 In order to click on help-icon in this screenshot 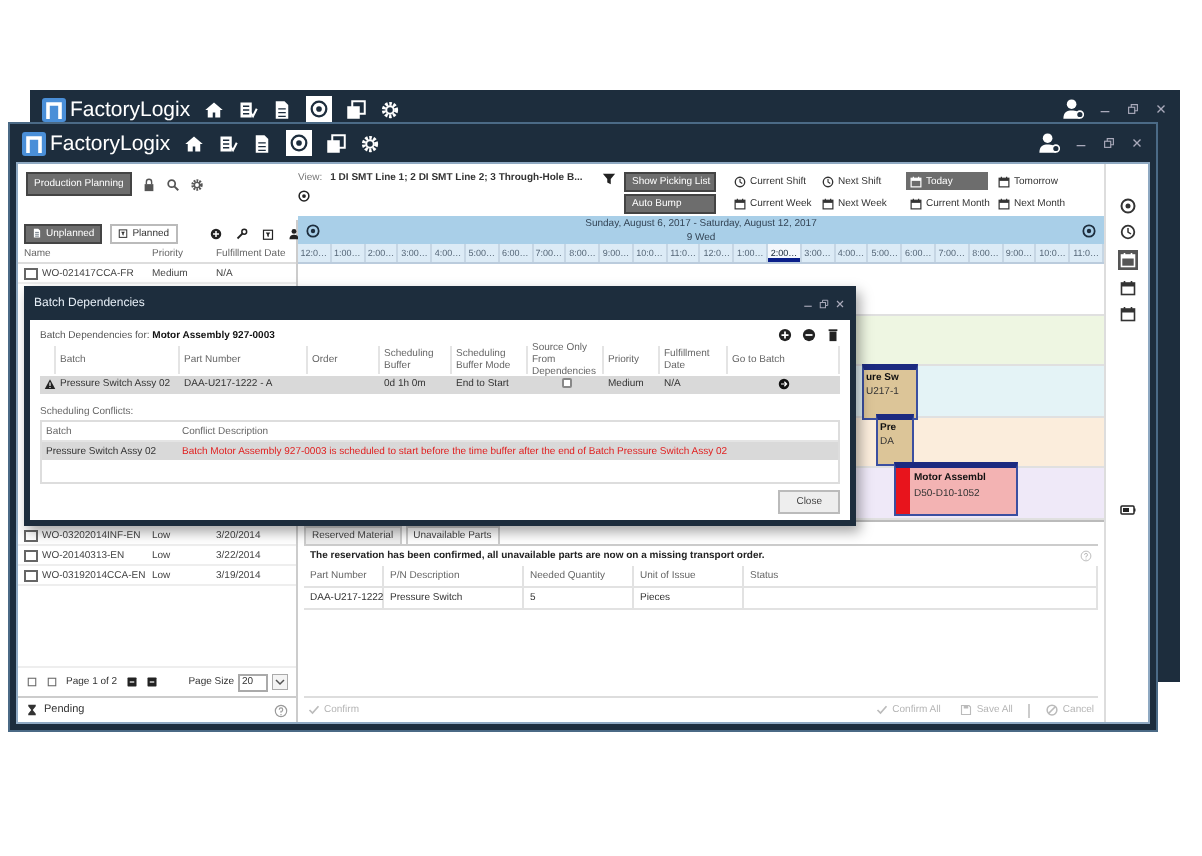, I will do `click(281, 710)`.